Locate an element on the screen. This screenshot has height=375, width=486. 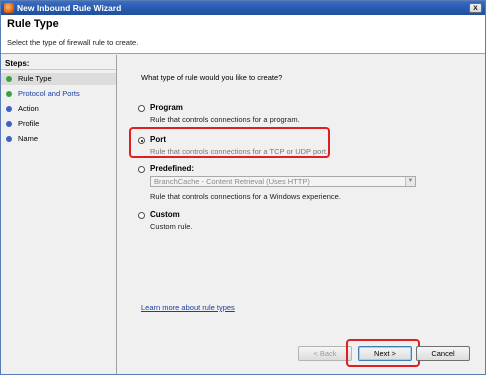
step-action: Action is located at coordinates (58, 109).